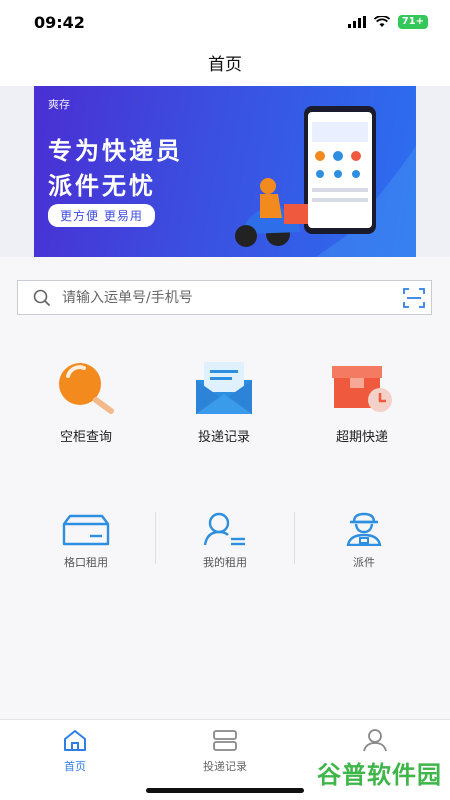 This screenshot has width=450, height=800. I want to click on banner-headline-1: 专为快递员, so click(115, 151).